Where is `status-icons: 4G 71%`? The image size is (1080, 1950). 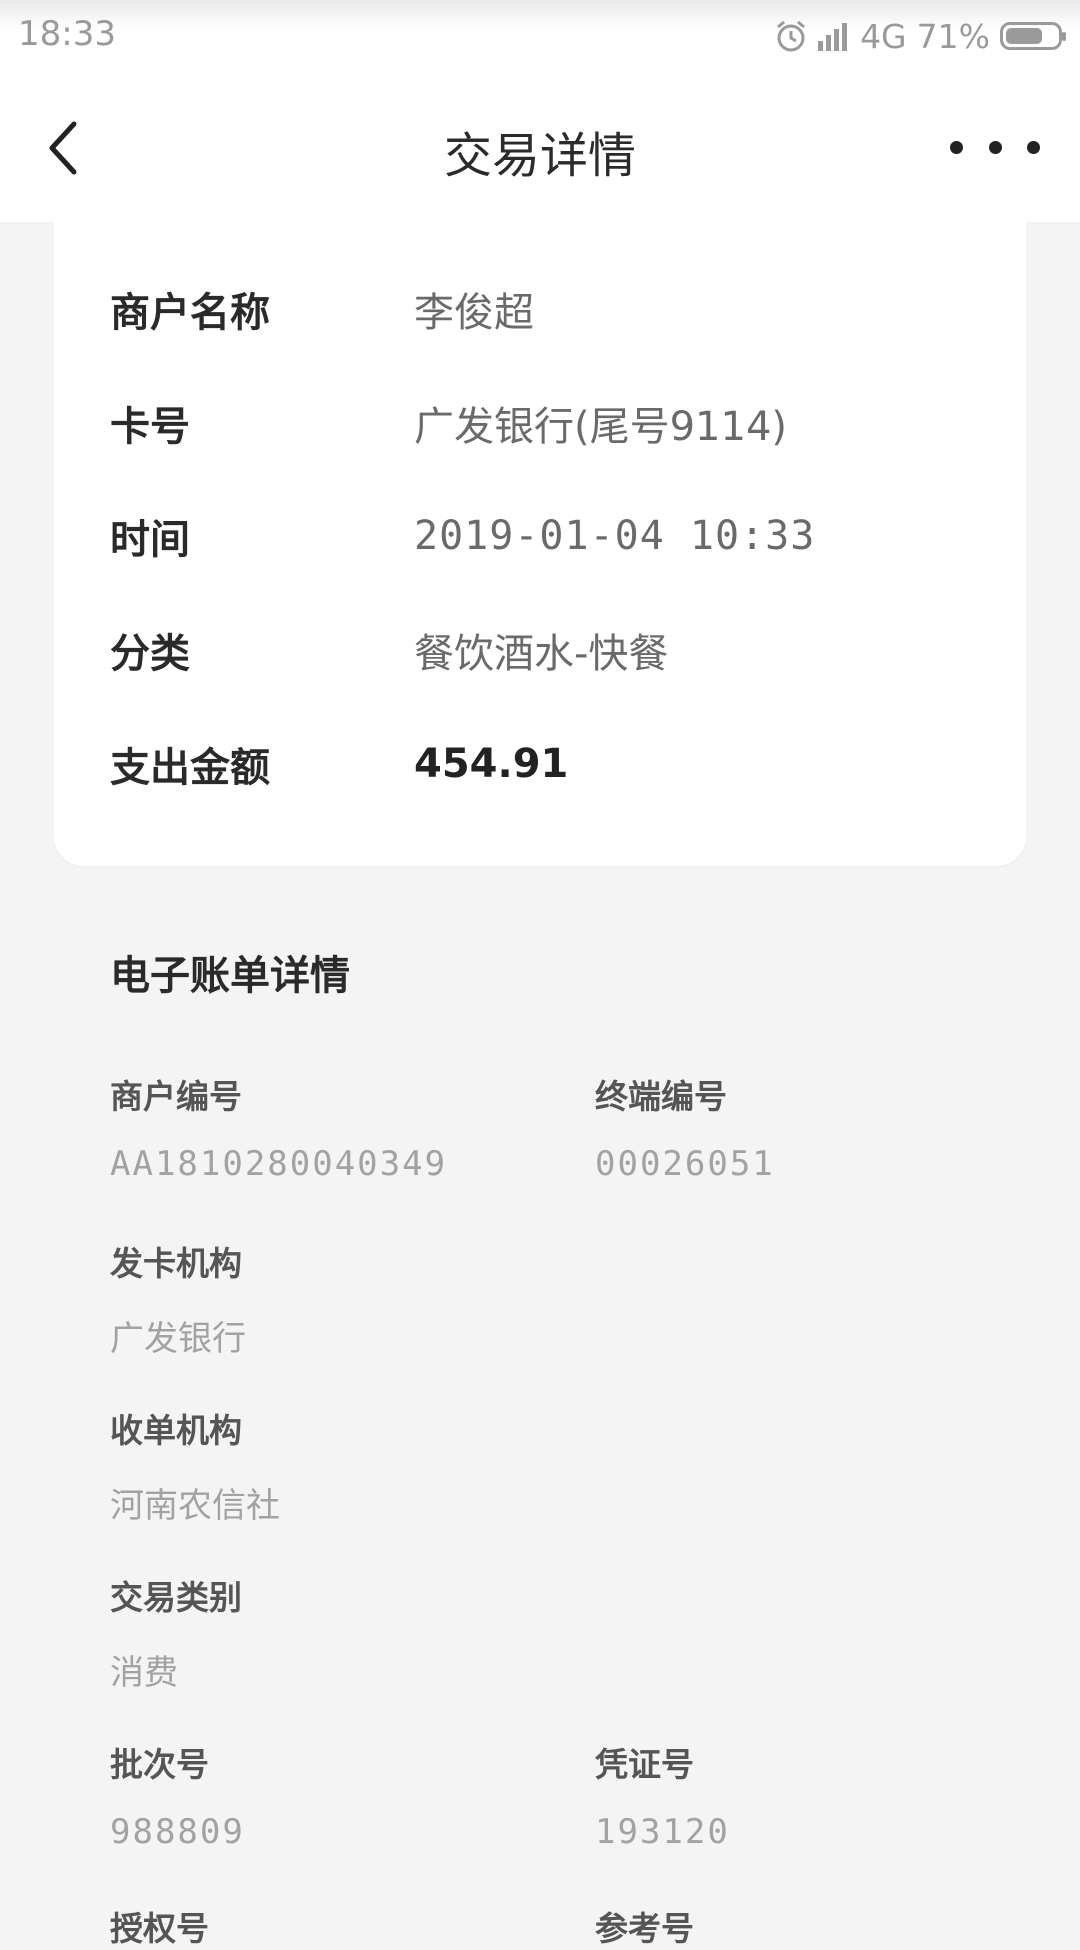
status-icons: 4G 71% is located at coordinates (915, 36).